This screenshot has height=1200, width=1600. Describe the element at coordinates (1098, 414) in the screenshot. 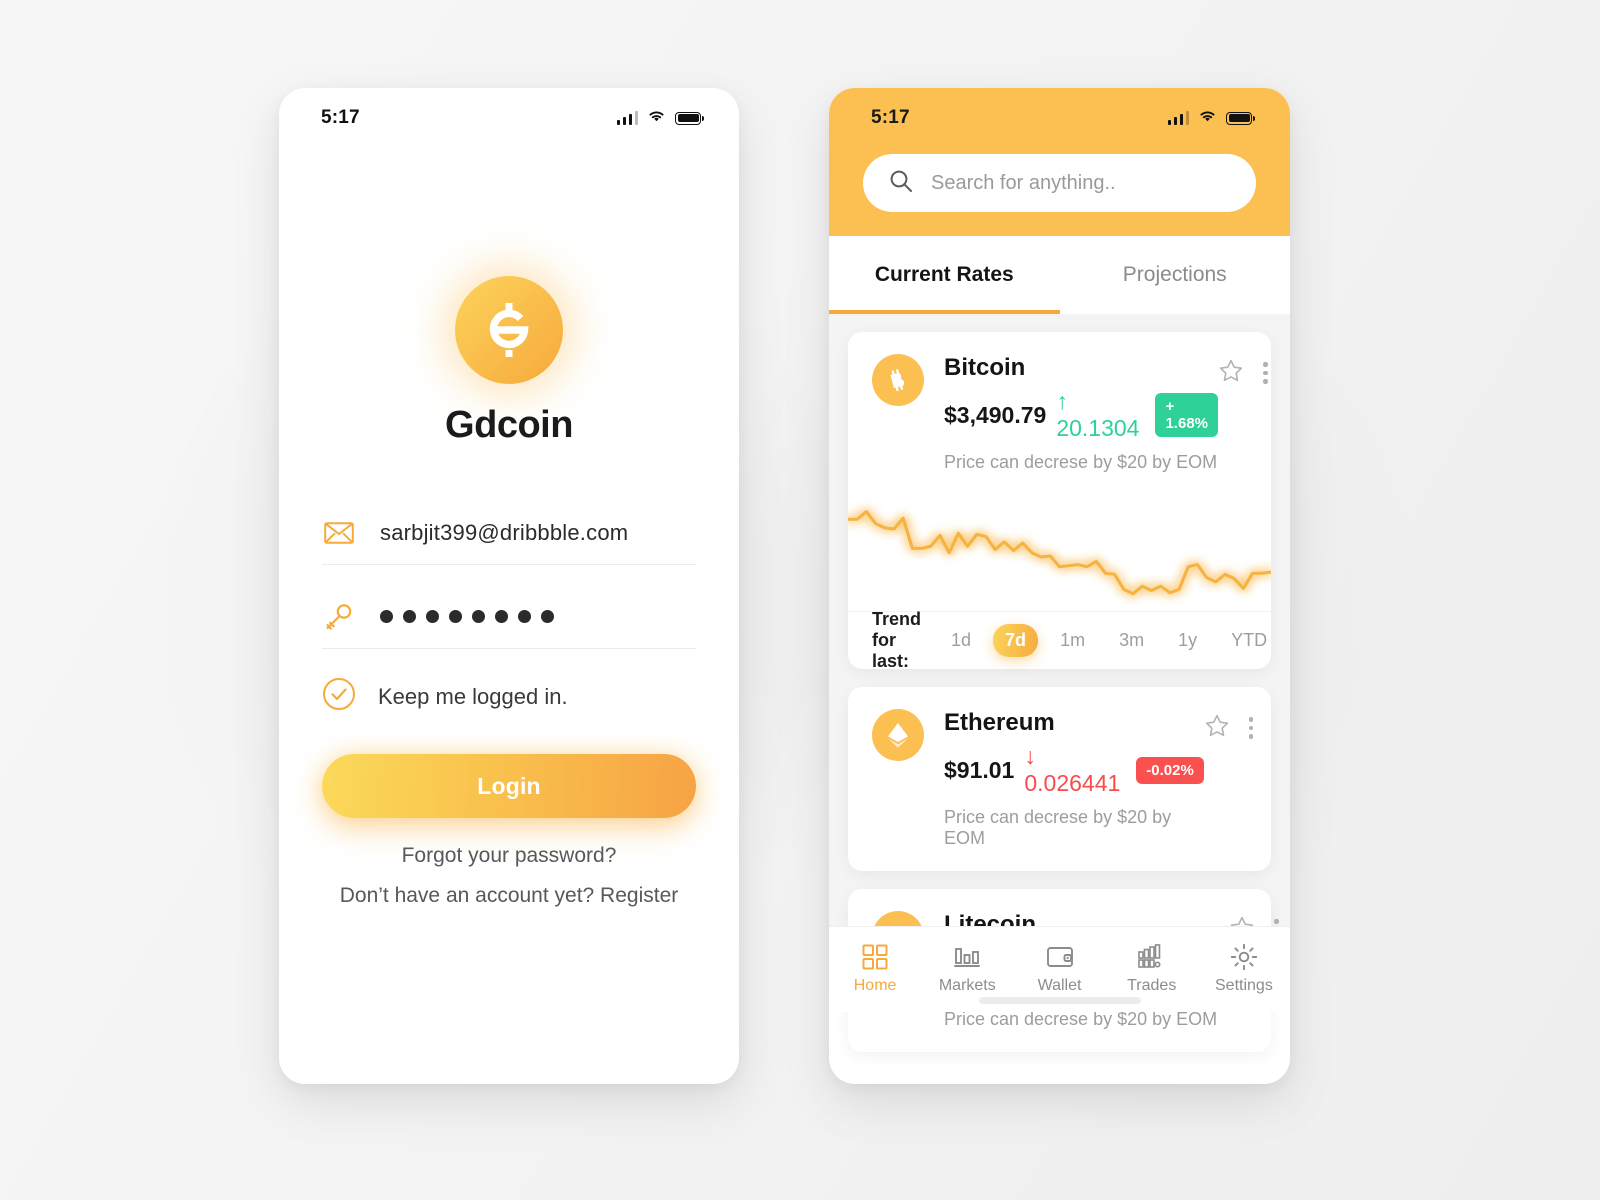

I see `coin-delta: ↑ 20.1304` at that location.